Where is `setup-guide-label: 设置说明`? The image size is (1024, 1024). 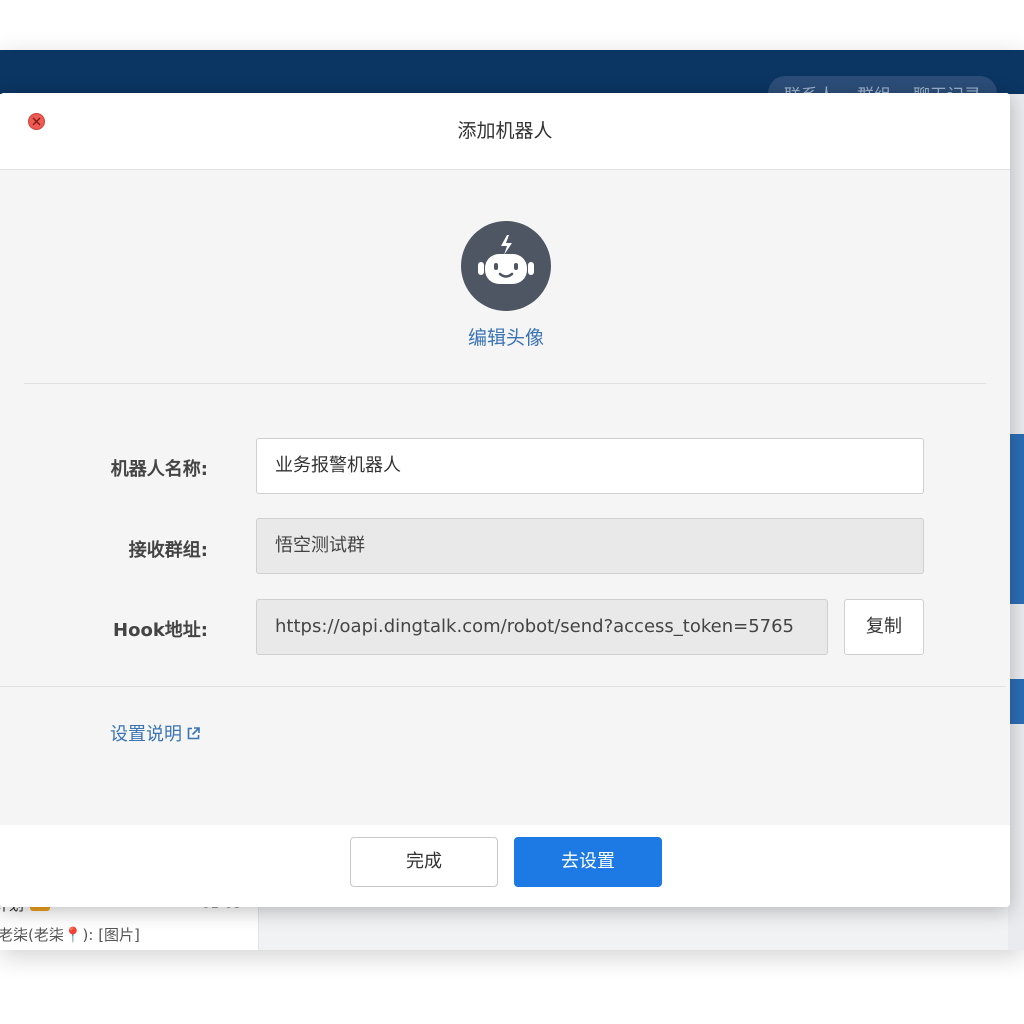 setup-guide-label: 设置说明 is located at coordinates (146, 734).